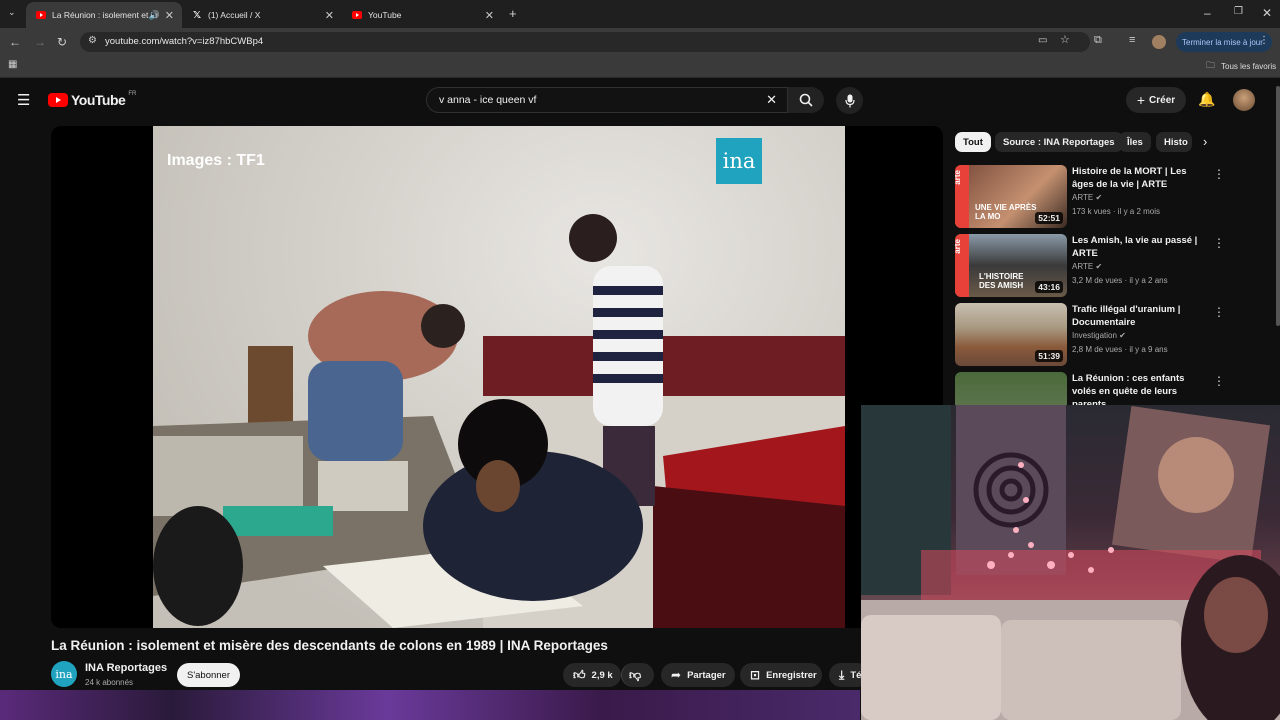 Image resolution: width=1280 pixels, height=720 pixels. Describe the element at coordinates (1141, 100) in the screenshot. I see `plus-icon: +` at that location.